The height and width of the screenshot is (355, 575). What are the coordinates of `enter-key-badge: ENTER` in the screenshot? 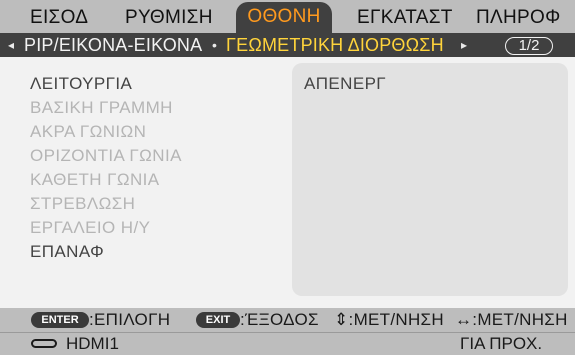 It's located at (60, 320).